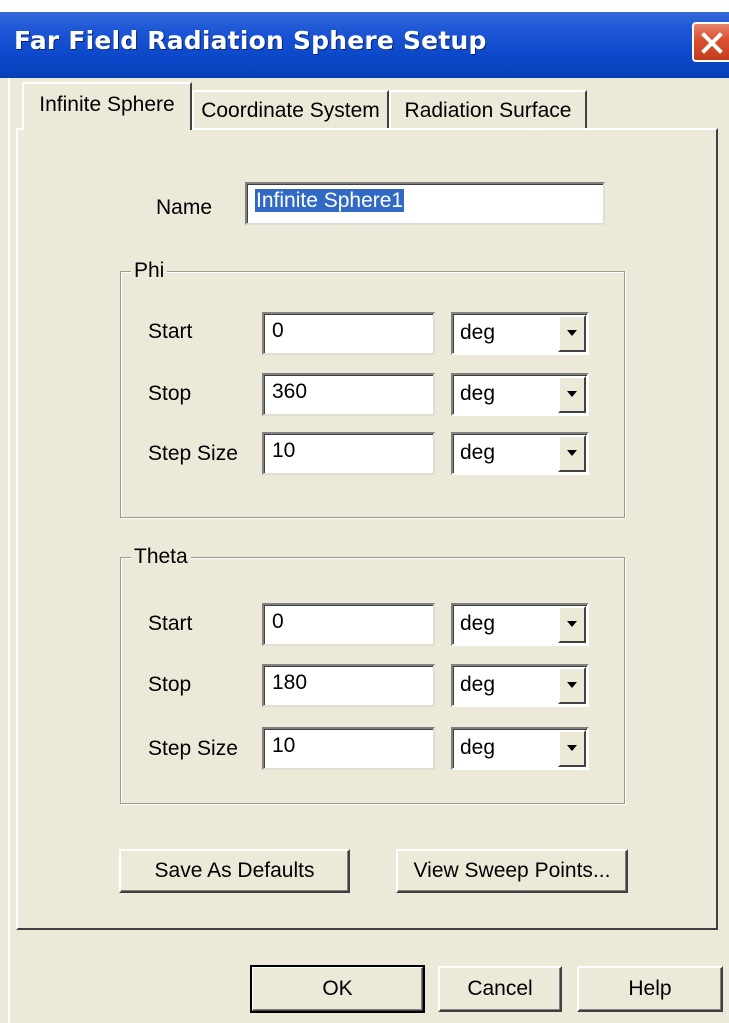 This screenshot has width=729, height=1023. What do you see at coordinates (650, 989) in the screenshot?
I see `help-button: Help` at bounding box center [650, 989].